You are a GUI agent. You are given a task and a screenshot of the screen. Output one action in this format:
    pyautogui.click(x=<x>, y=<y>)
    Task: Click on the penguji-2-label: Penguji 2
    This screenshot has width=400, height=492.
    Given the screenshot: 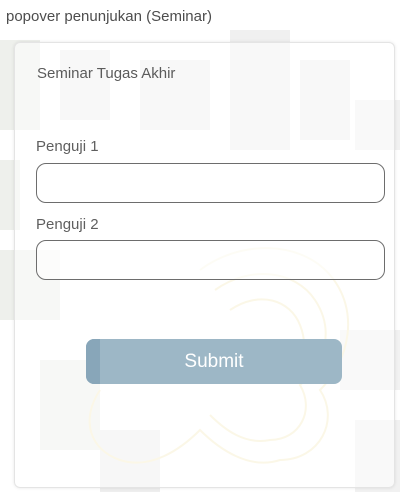 What is the action you would take?
    pyautogui.click(x=67, y=224)
    